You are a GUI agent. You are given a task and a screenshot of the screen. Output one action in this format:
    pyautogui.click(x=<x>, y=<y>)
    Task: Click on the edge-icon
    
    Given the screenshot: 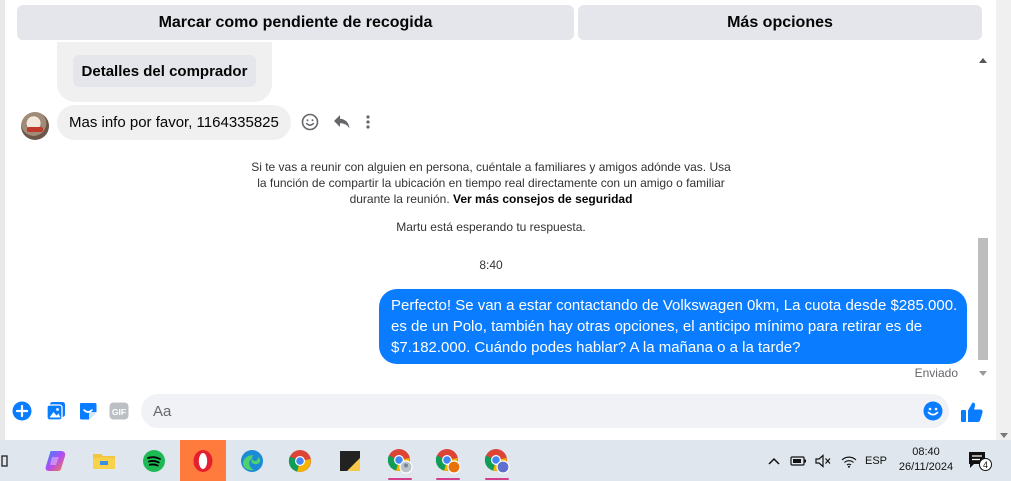 What is the action you would take?
    pyautogui.click(x=252, y=460)
    